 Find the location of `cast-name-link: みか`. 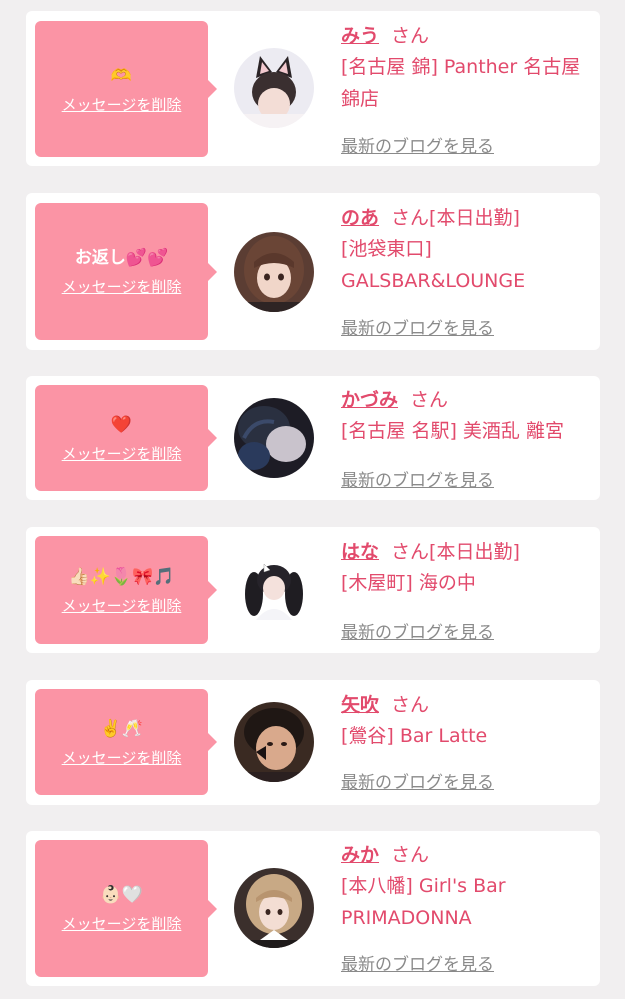

cast-name-link: みか is located at coordinates (360, 855).